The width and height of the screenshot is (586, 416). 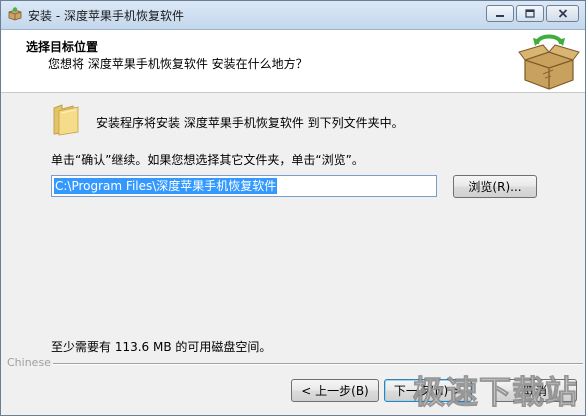 I want to click on close-icon, so click(x=562, y=13).